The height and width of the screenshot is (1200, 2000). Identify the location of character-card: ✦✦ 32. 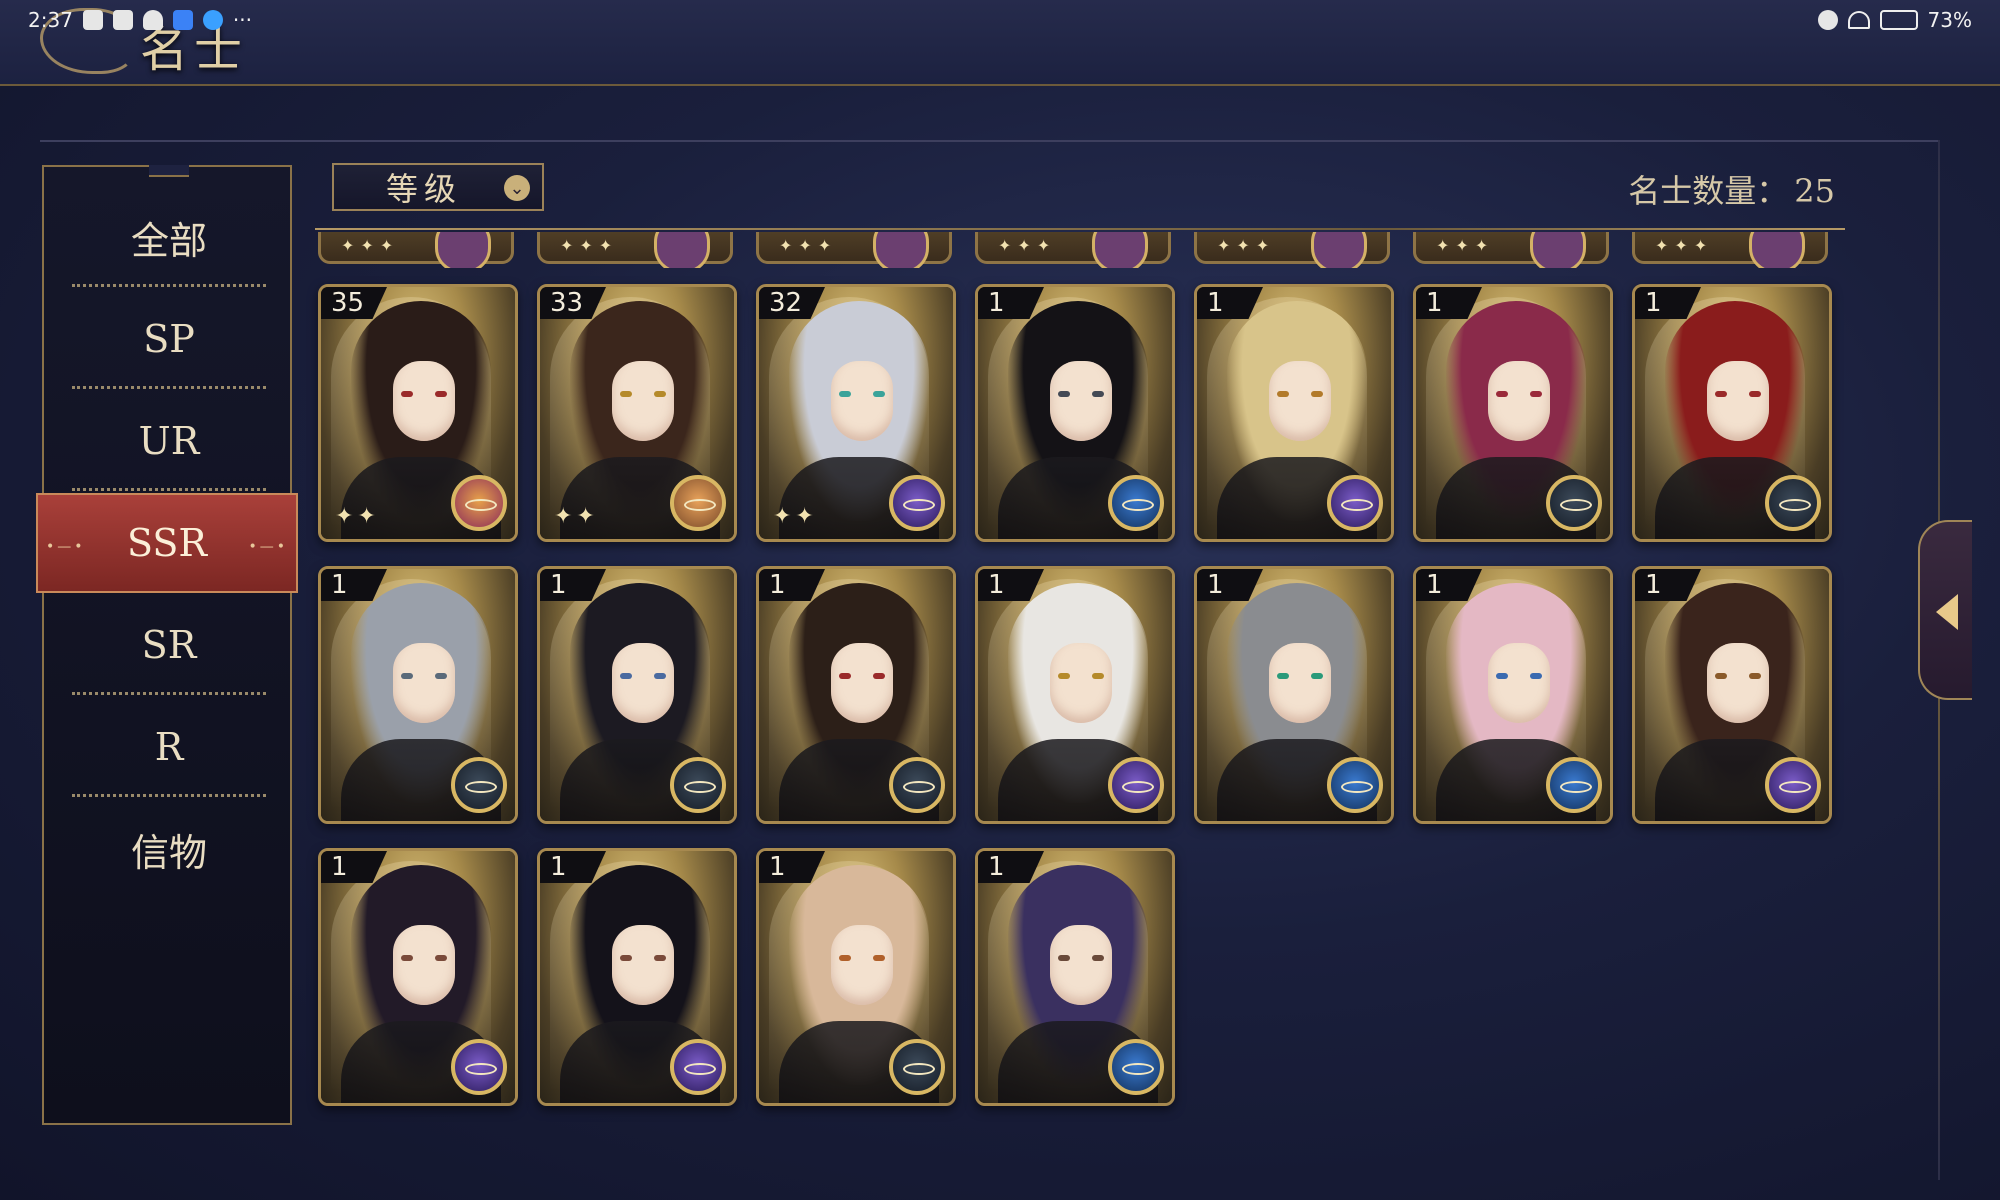
(856, 413).